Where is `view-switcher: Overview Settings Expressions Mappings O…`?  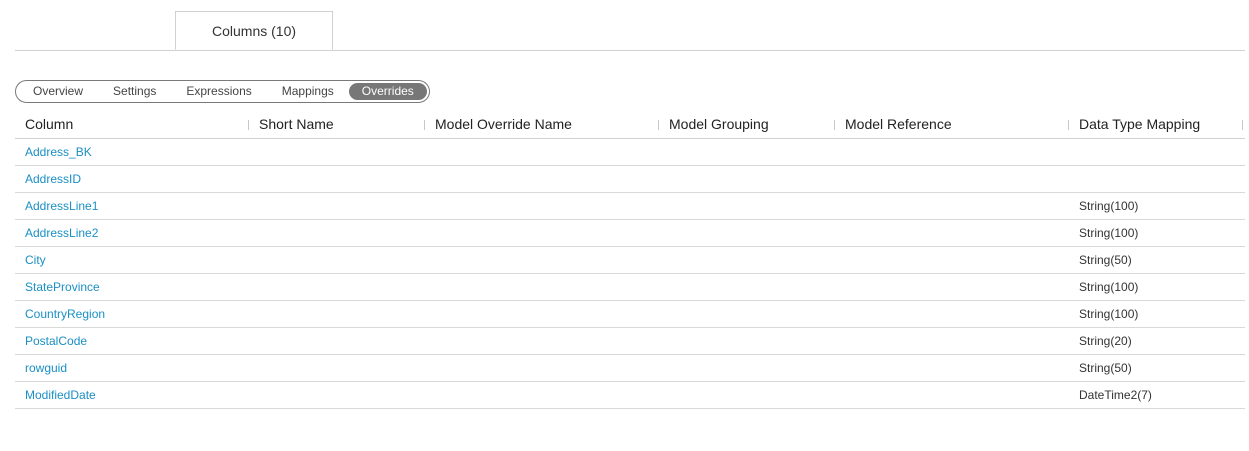
view-switcher: Overview Settings Expressions Mappings O… is located at coordinates (222, 91).